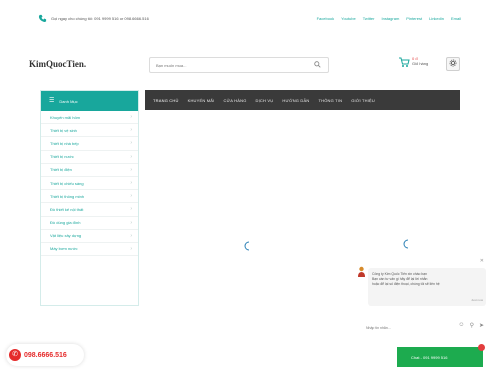 This screenshot has height=371, width=489. I want to click on category-item-label: Thiết bị vệ sinh, so click(63, 130).